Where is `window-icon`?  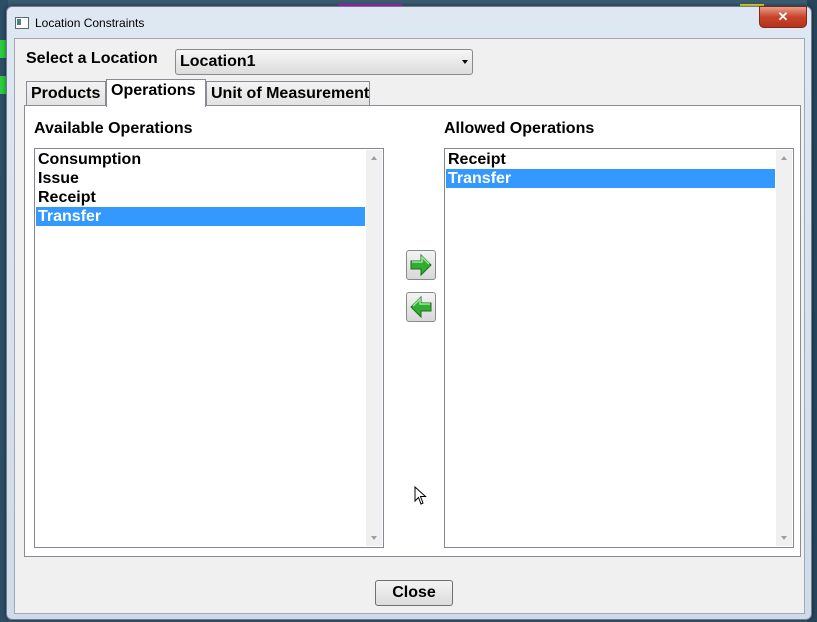
window-icon is located at coordinates (22, 23).